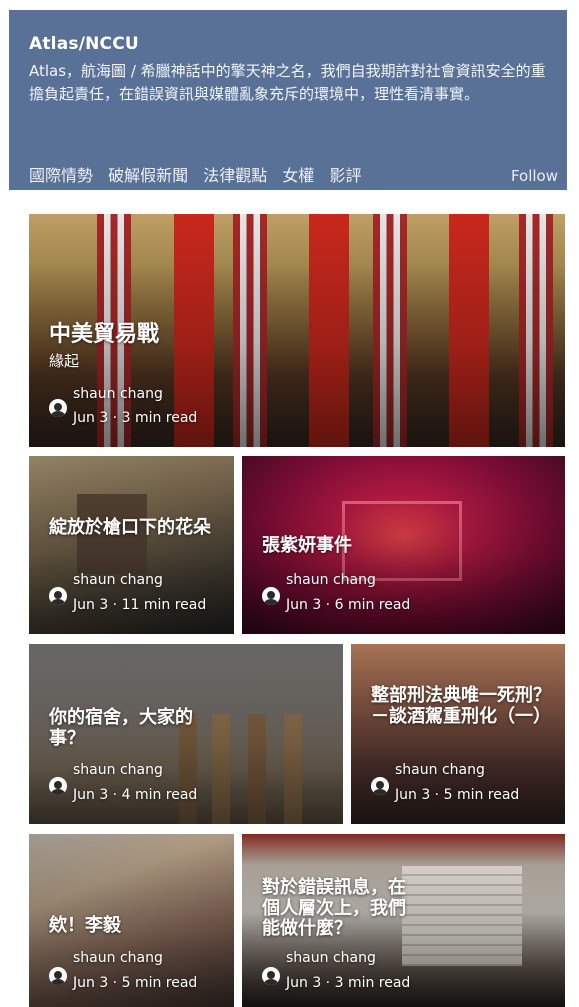 Image resolution: width=579 pixels, height=1007 pixels. I want to click on article-meta: Jun 3 · 6 min read, so click(348, 605).